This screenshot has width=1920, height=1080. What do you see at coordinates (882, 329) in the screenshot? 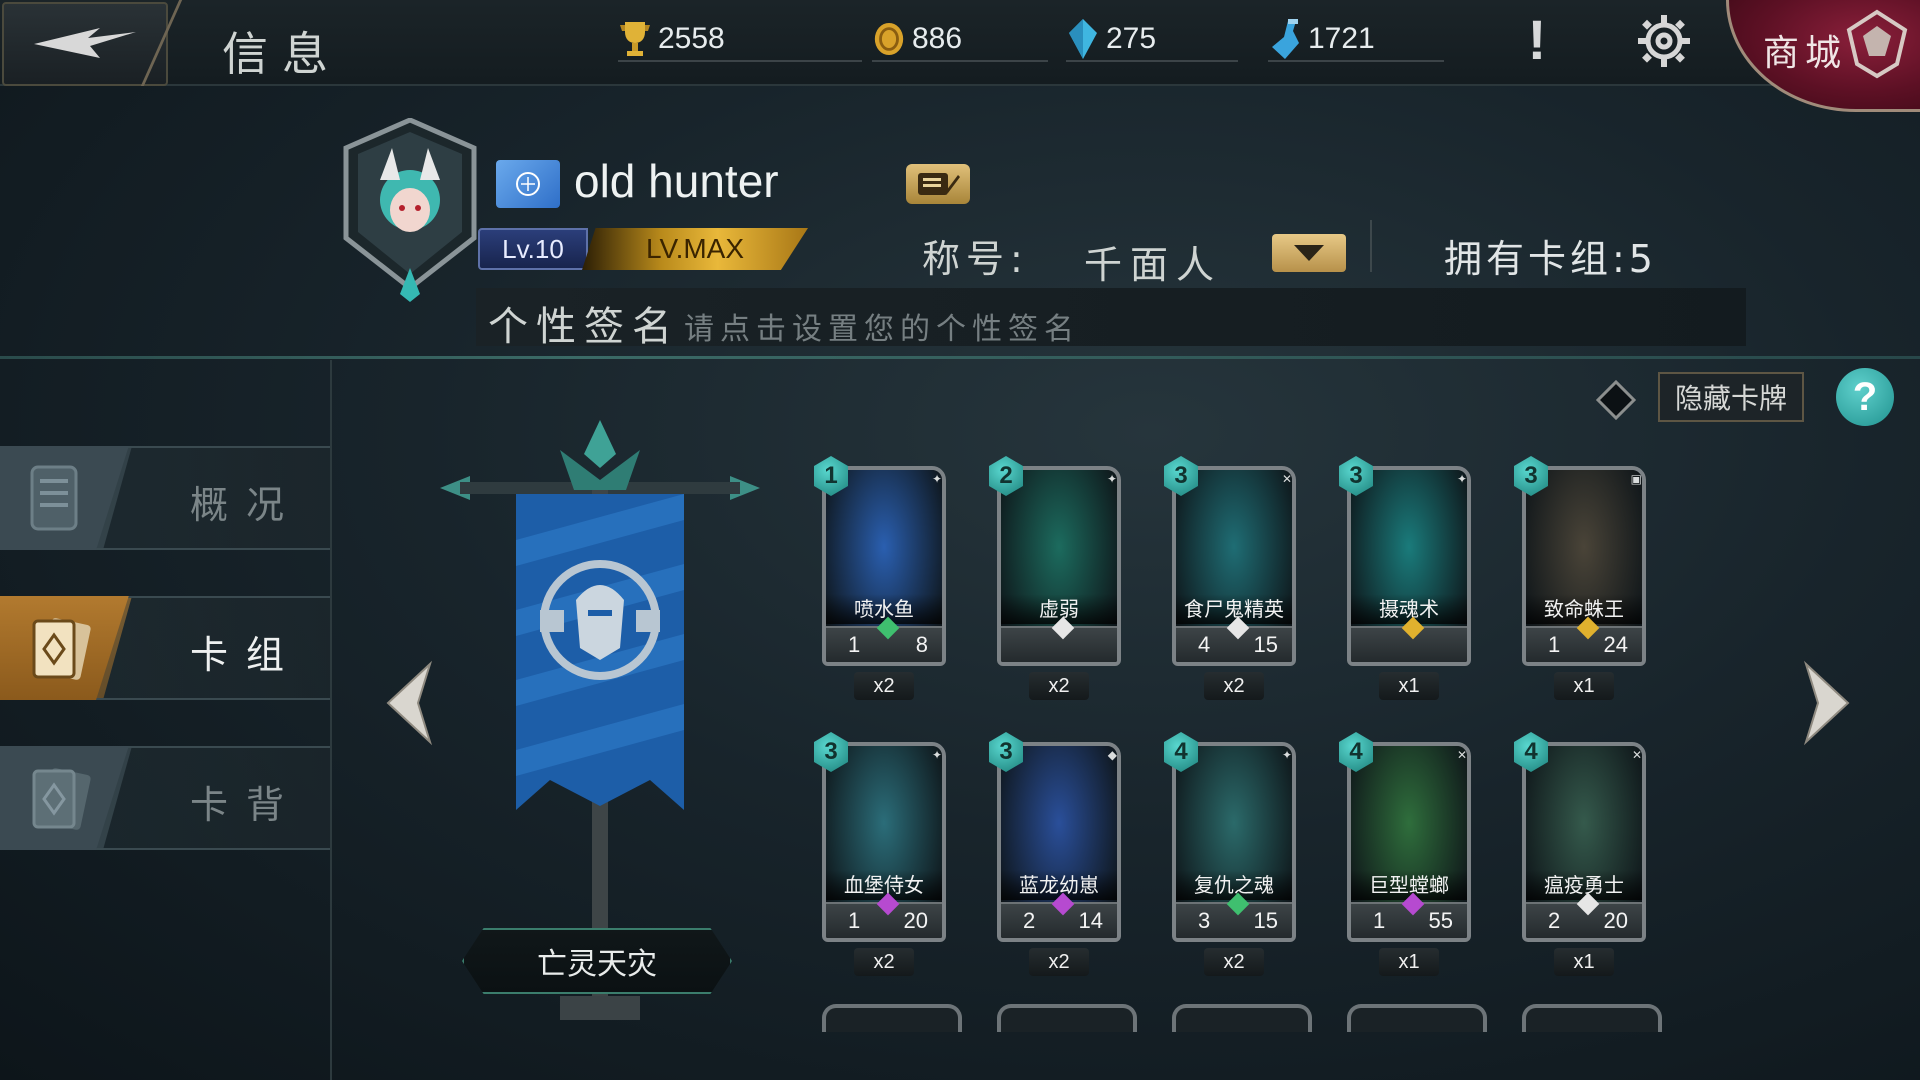
I see `signature-placeholder: 请点击设置您的个性签名` at bounding box center [882, 329].